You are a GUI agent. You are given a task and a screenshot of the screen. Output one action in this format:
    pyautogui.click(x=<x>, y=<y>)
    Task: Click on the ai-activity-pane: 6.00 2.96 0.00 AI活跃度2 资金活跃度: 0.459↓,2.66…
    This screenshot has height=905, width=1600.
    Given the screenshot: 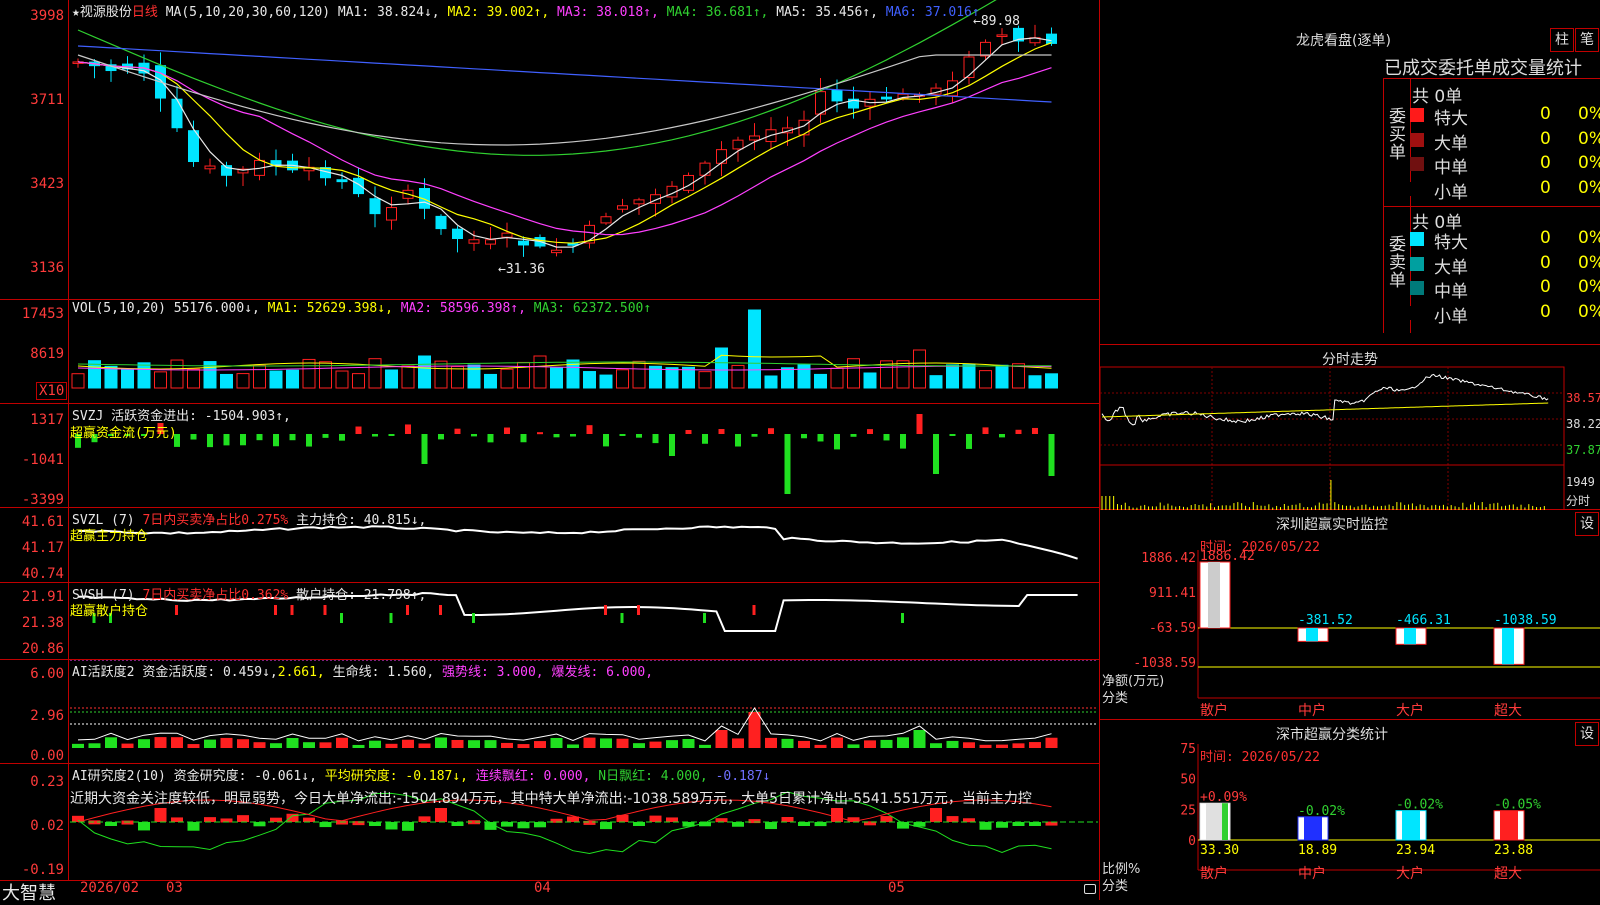 What is the action you would take?
    pyautogui.click(x=550, y=712)
    